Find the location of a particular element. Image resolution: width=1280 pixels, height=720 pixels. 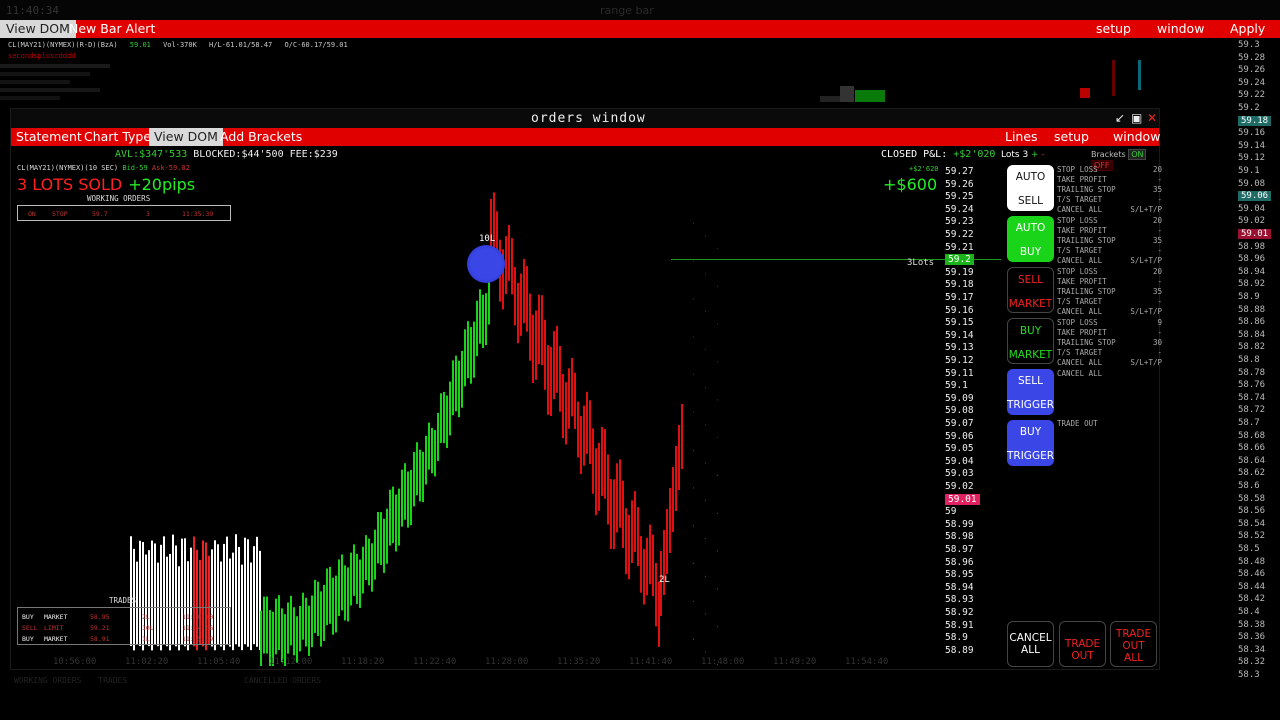

sell-market-button: SELL MARKET is located at coordinates (1030, 290).